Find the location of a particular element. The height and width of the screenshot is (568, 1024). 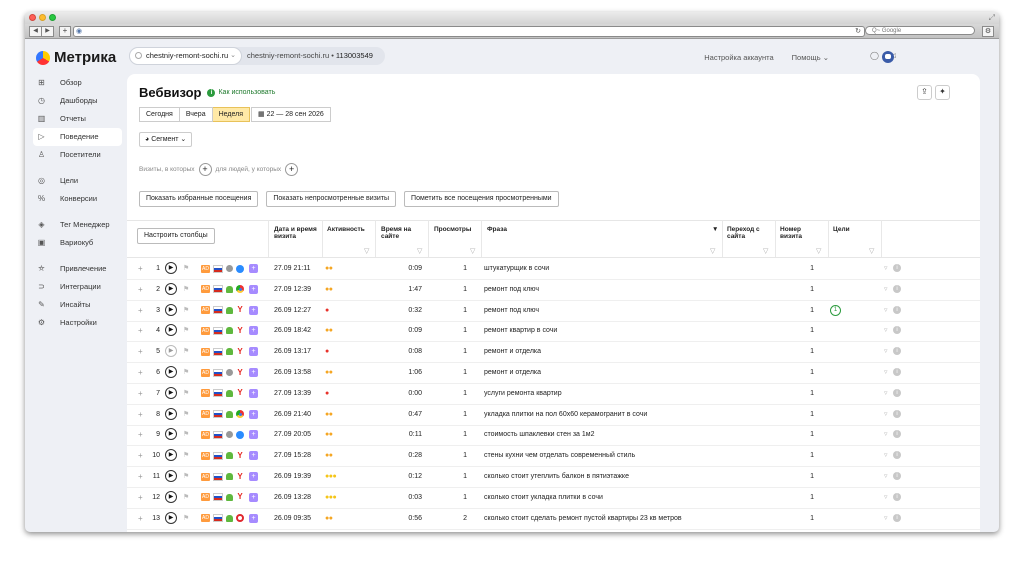

column-header-activity: Активность is located at coordinates (346, 229).